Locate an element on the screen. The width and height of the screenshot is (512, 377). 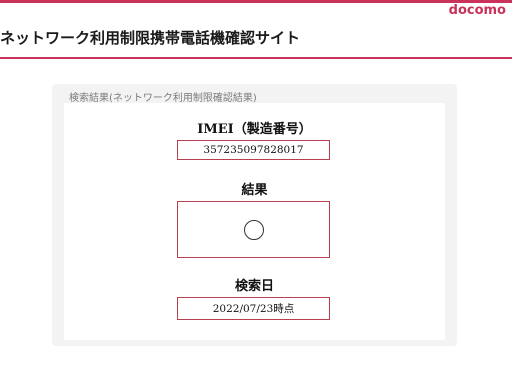
result-label: 結果 is located at coordinates (254, 190).